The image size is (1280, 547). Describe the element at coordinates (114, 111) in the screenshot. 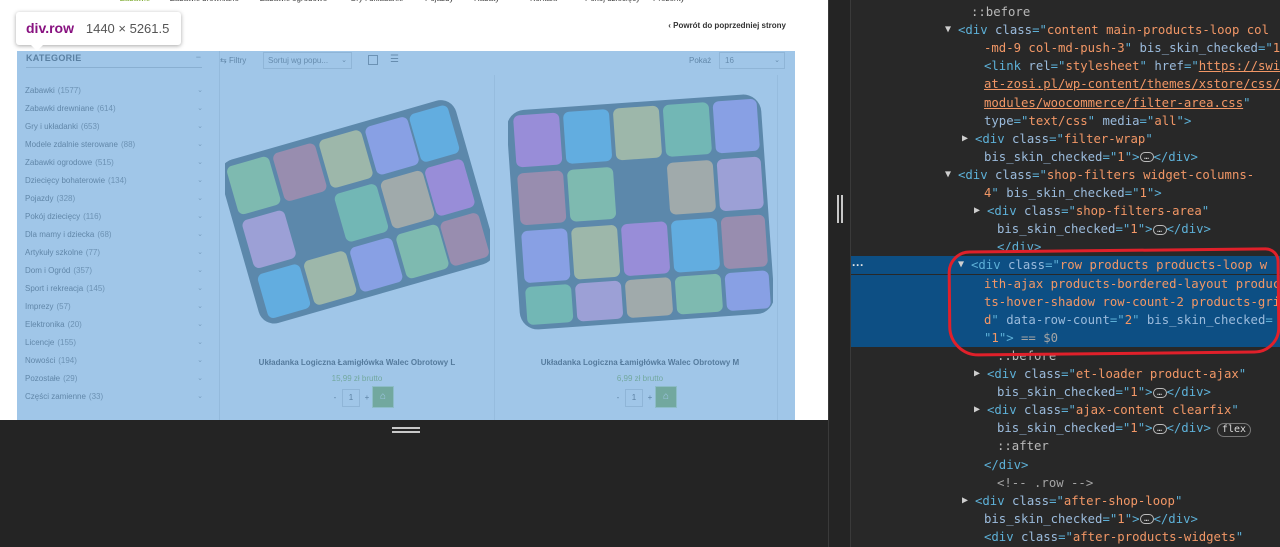

I see `category-item: Zabawki drewniane (614) ⌄` at that location.